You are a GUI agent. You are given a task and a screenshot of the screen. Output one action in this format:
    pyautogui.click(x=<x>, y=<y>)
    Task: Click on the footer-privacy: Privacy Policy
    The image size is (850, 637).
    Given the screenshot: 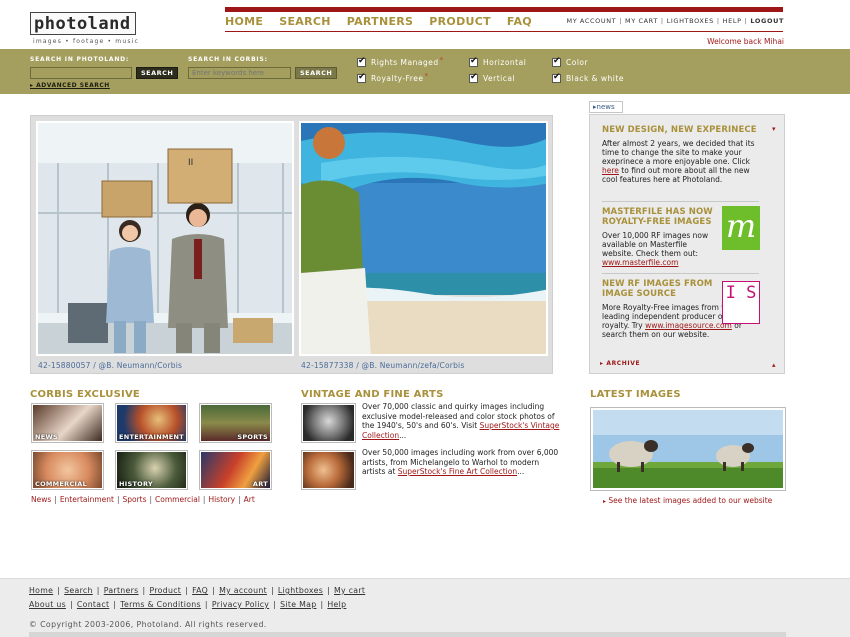 What is the action you would take?
    pyautogui.click(x=240, y=604)
    